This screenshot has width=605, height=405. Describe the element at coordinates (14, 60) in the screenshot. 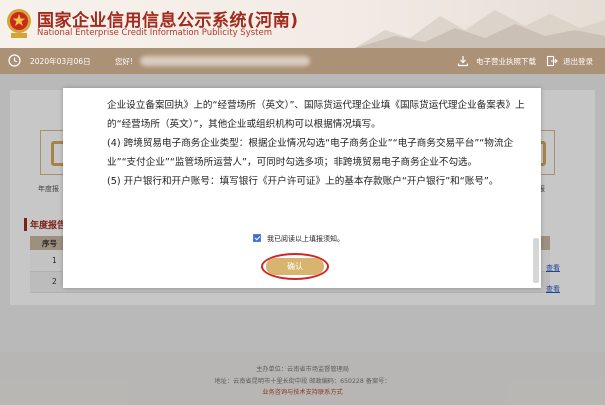

I see `clock-icon` at that location.